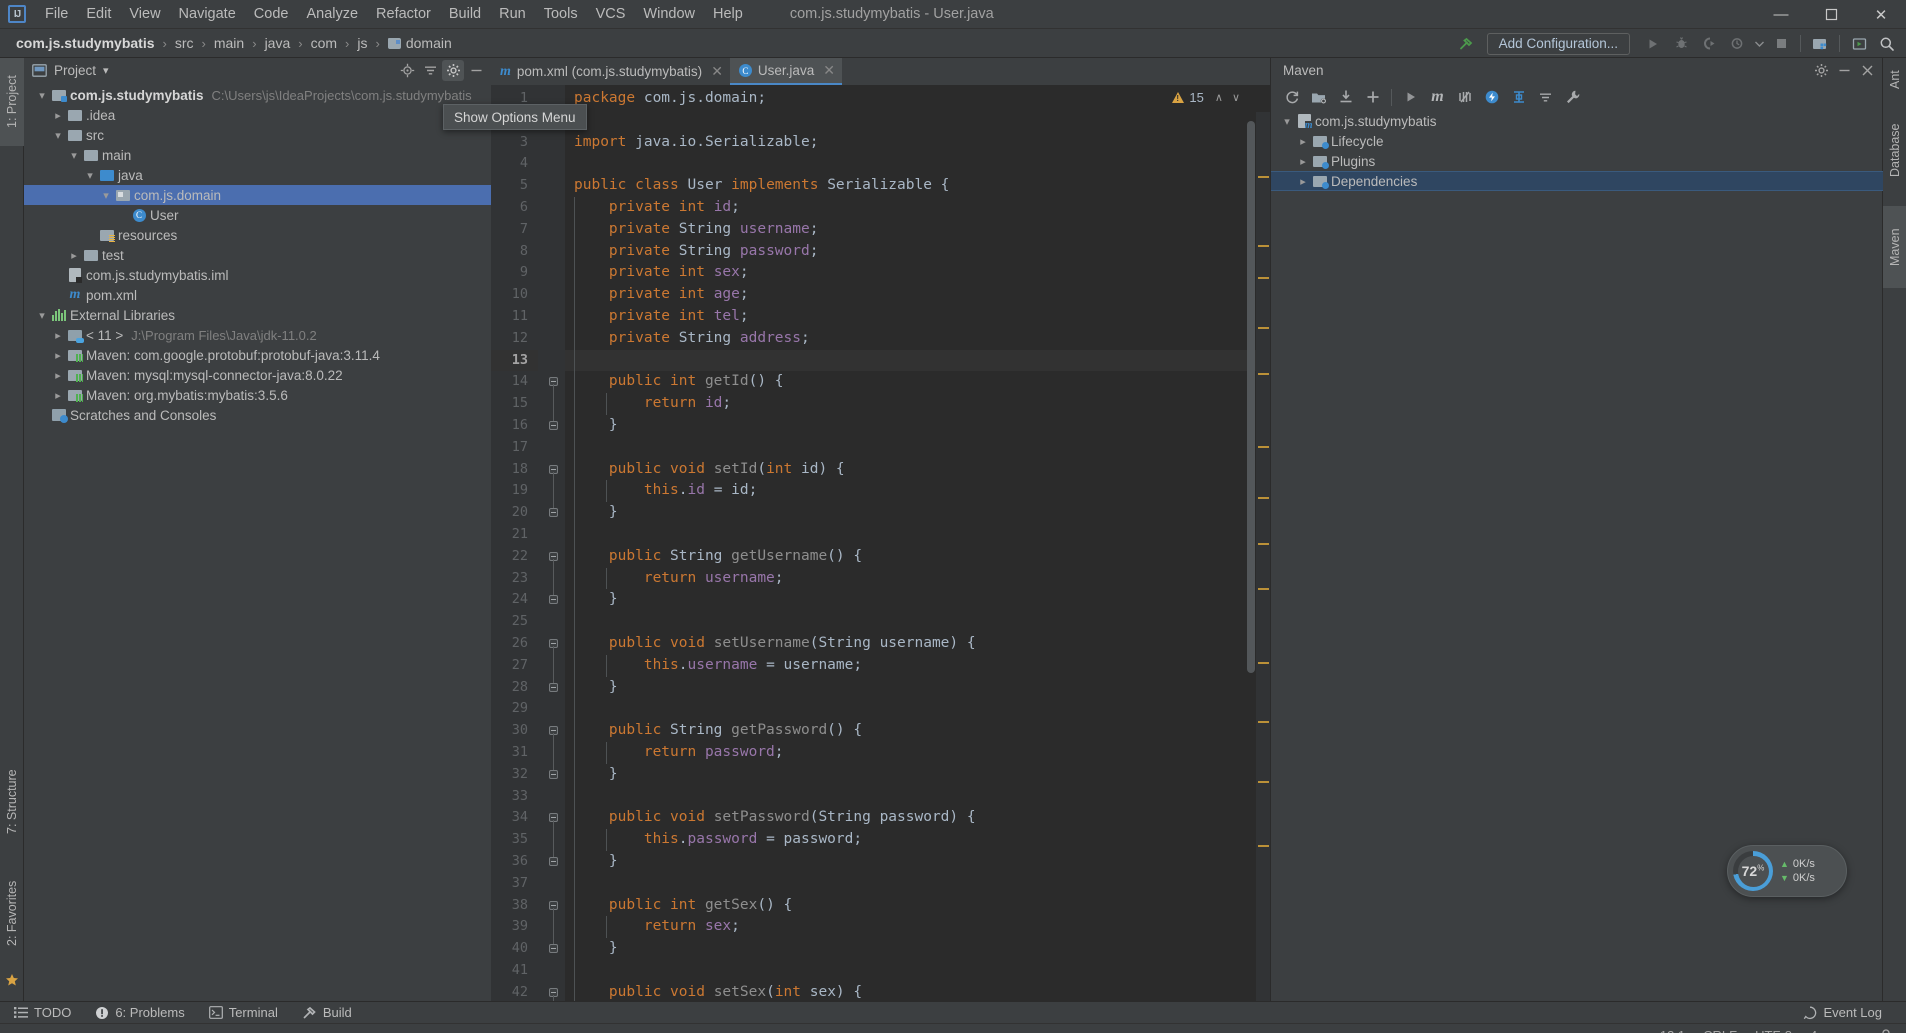 This screenshot has height=1033, width=1906. Describe the element at coordinates (257, 115) in the screenshot. I see `tree-node--idea: .idea` at that location.